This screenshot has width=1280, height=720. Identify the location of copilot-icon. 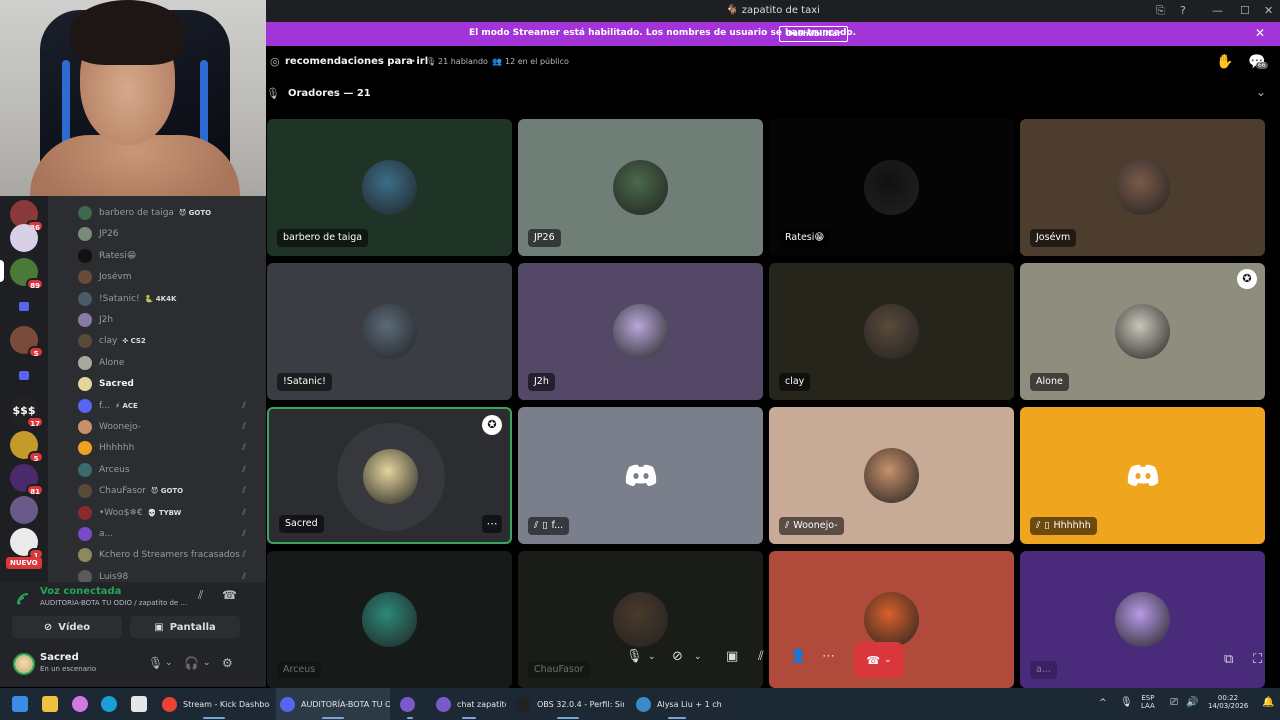
(80, 704).